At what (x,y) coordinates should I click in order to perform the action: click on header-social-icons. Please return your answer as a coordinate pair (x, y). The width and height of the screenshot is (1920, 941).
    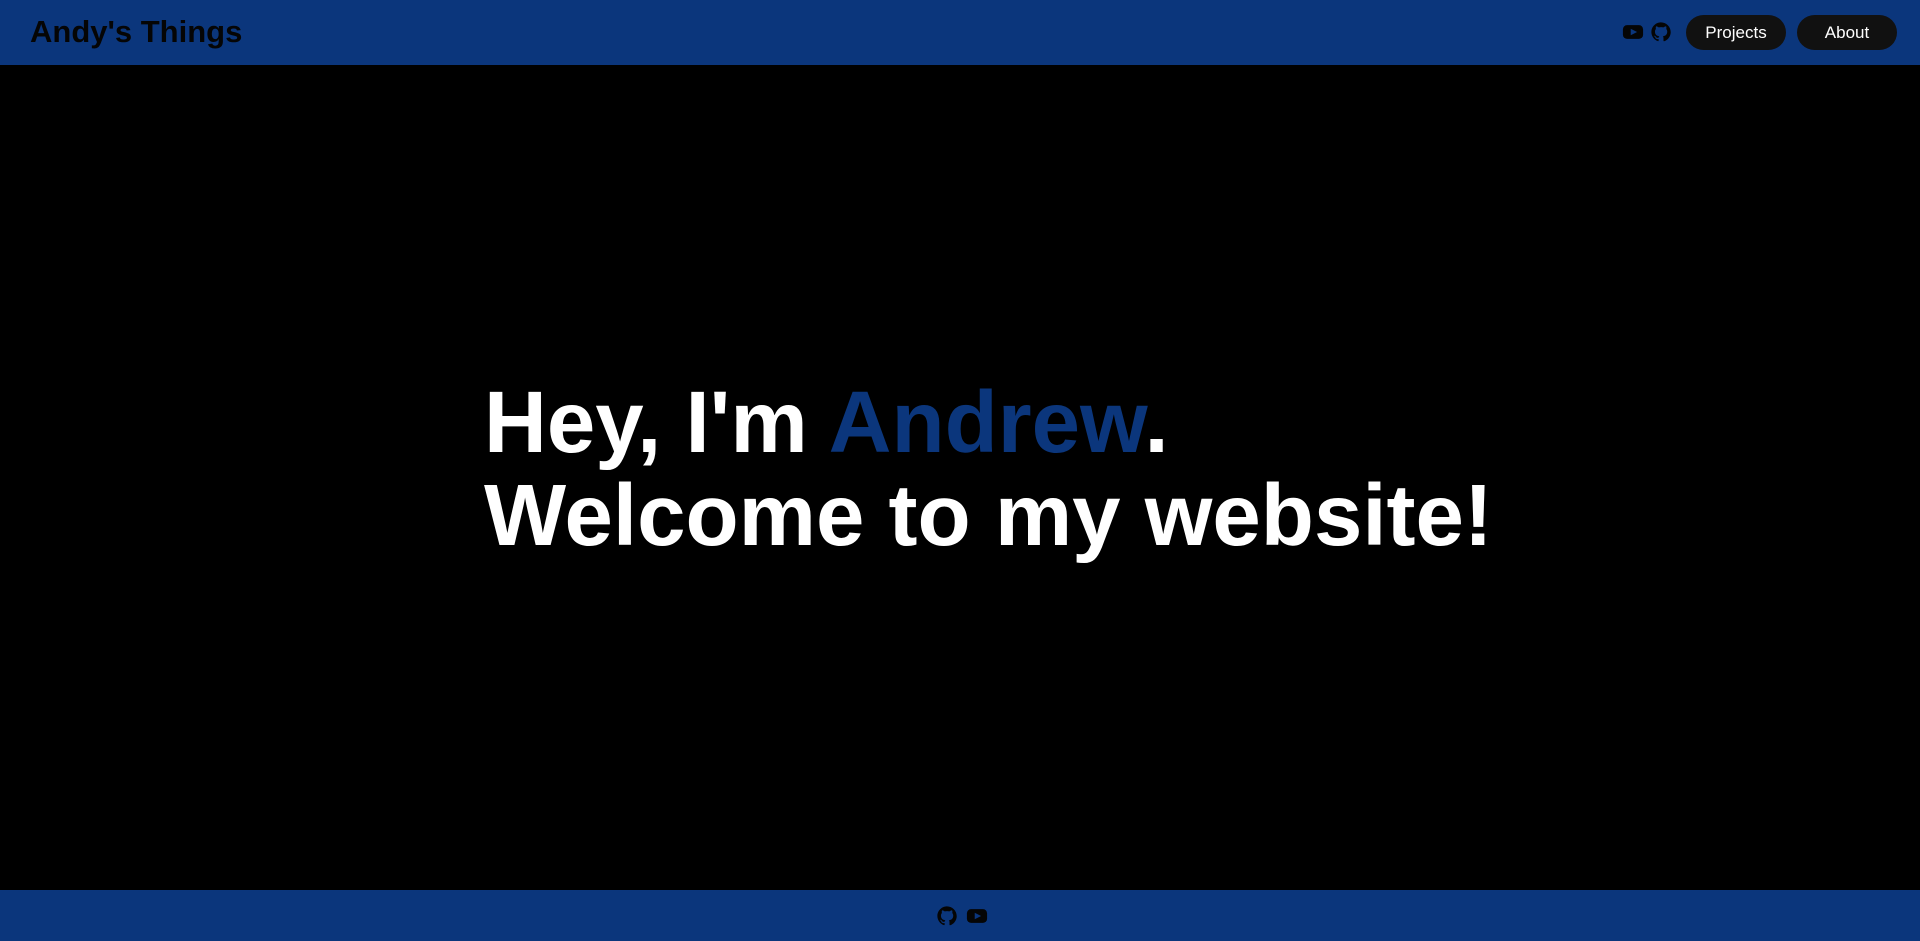
    Looking at the image, I should click on (1647, 32).